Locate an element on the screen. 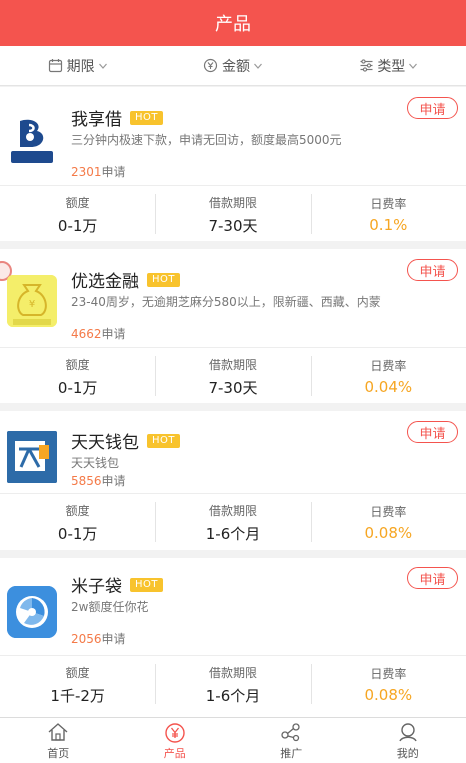 Image resolution: width=466 pixels, height=763 pixels. apply-count-number: 2301 is located at coordinates (86, 172).